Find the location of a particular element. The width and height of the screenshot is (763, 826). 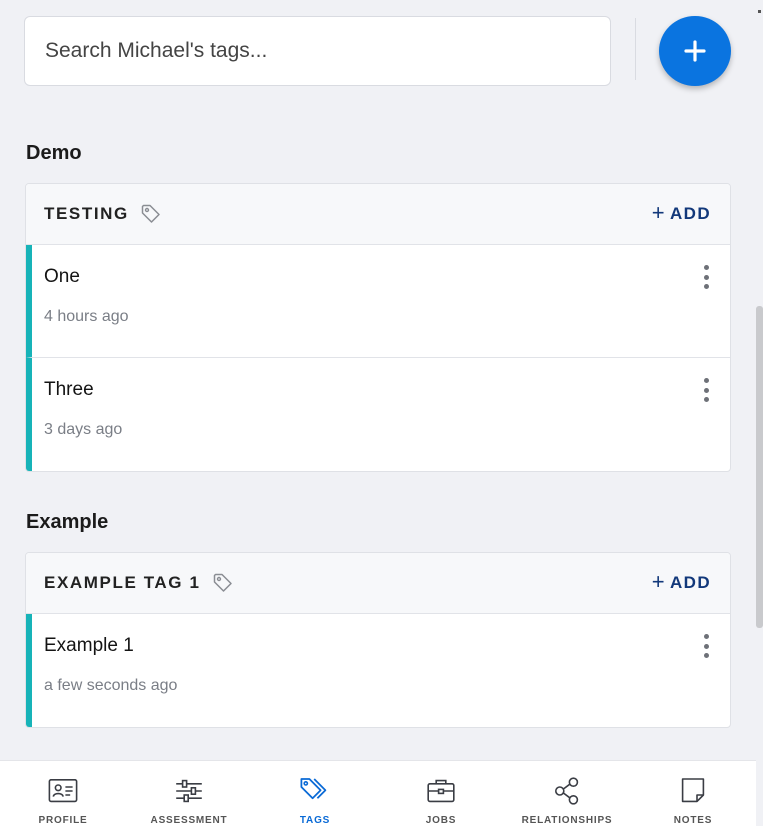

nav-label: NOTES is located at coordinates (693, 820).